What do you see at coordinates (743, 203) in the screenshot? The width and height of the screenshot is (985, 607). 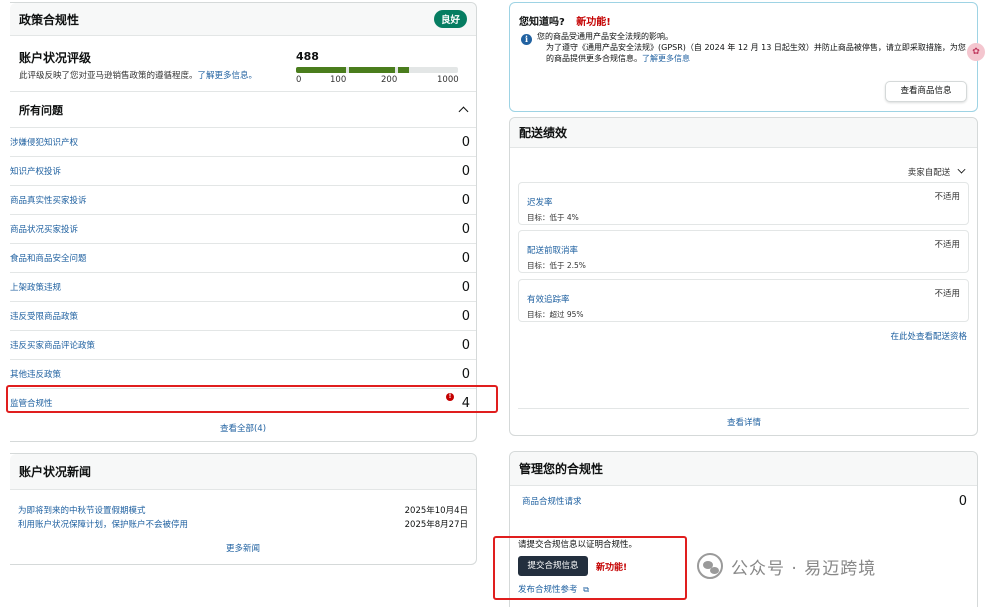 I see `metric-late-shipment: 迟发率 目标：低于 4% 不适用` at bounding box center [743, 203].